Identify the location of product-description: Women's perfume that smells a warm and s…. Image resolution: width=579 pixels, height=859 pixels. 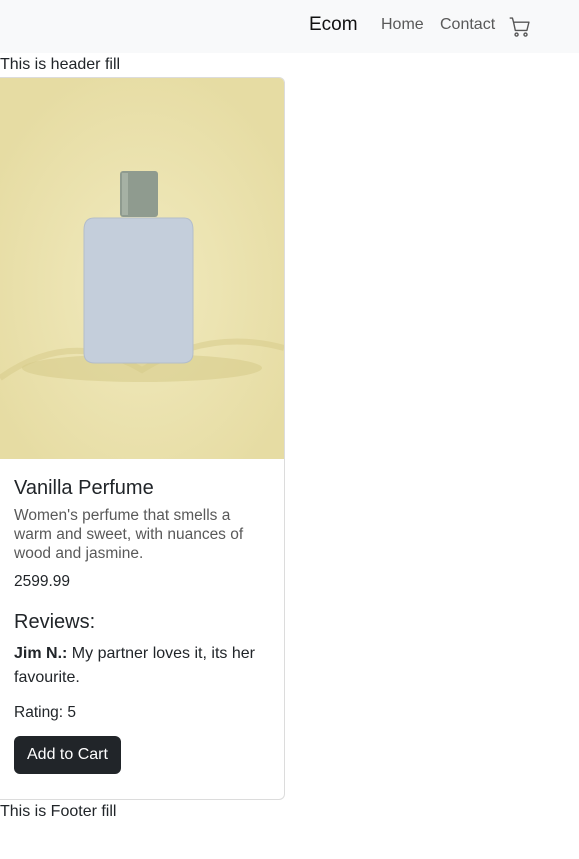
(129, 534).